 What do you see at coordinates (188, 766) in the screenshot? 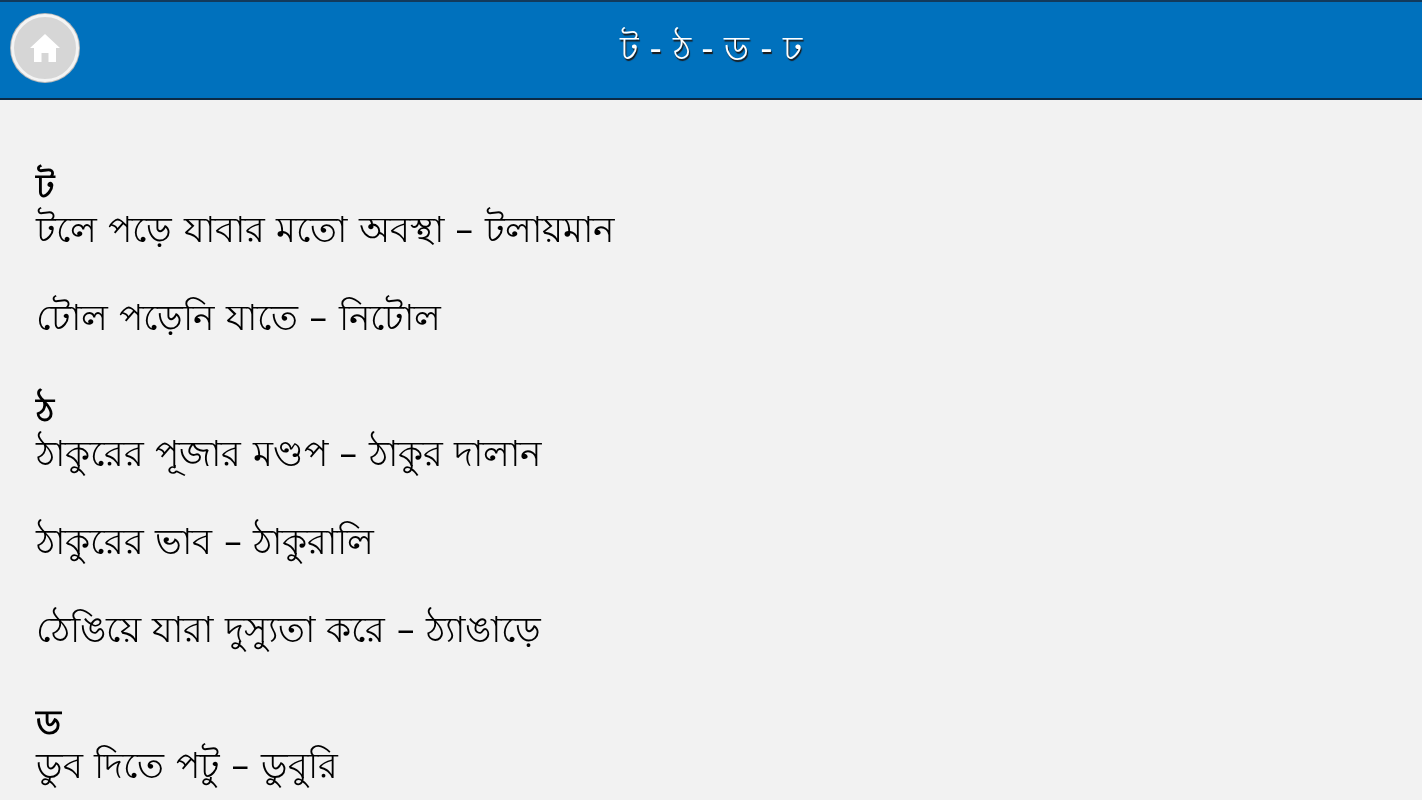
I see `word-entry: ডুব দিতে পটু – ডুবুরি` at bounding box center [188, 766].